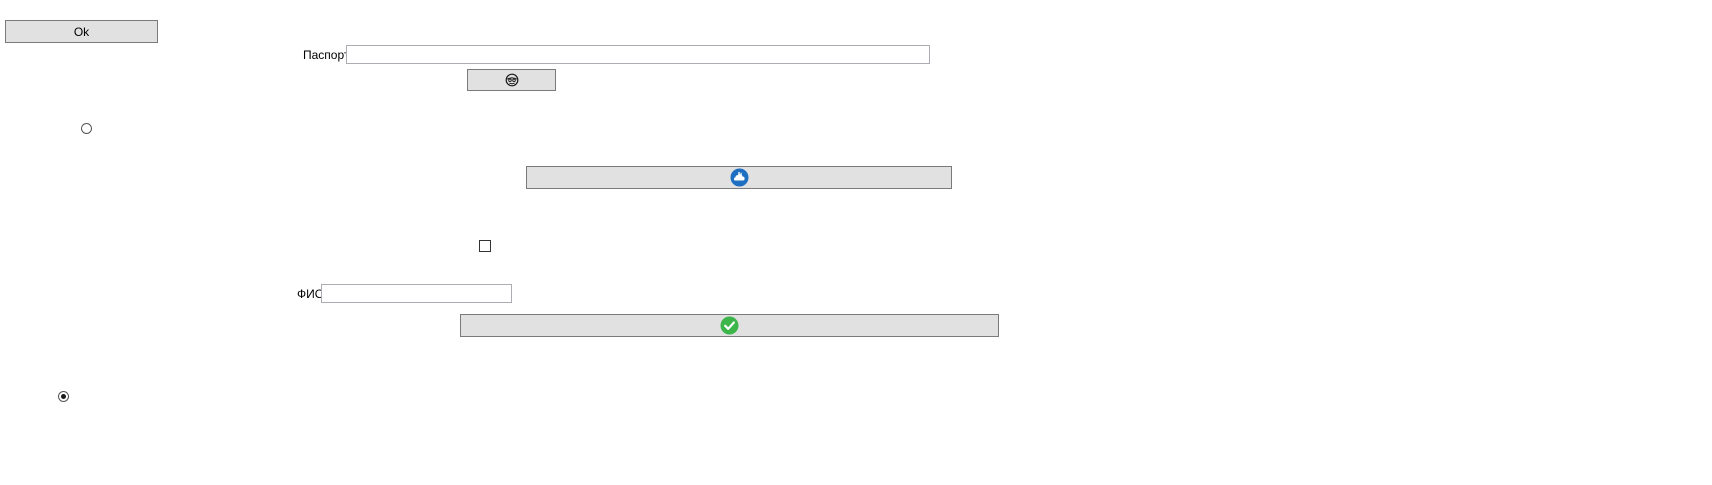 The width and height of the screenshot is (1712, 485). I want to click on checkmark-icon, so click(729, 325).